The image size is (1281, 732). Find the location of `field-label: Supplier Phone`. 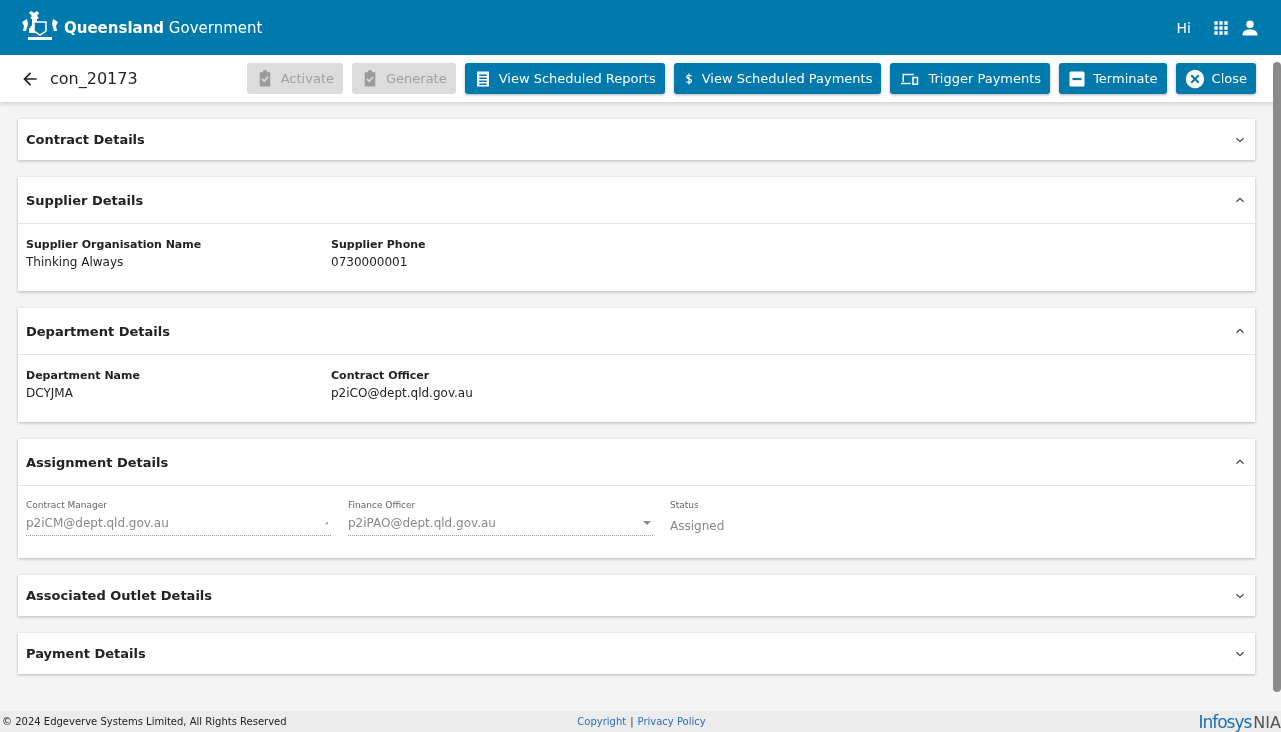

field-label: Supplier Phone is located at coordinates (379, 244).